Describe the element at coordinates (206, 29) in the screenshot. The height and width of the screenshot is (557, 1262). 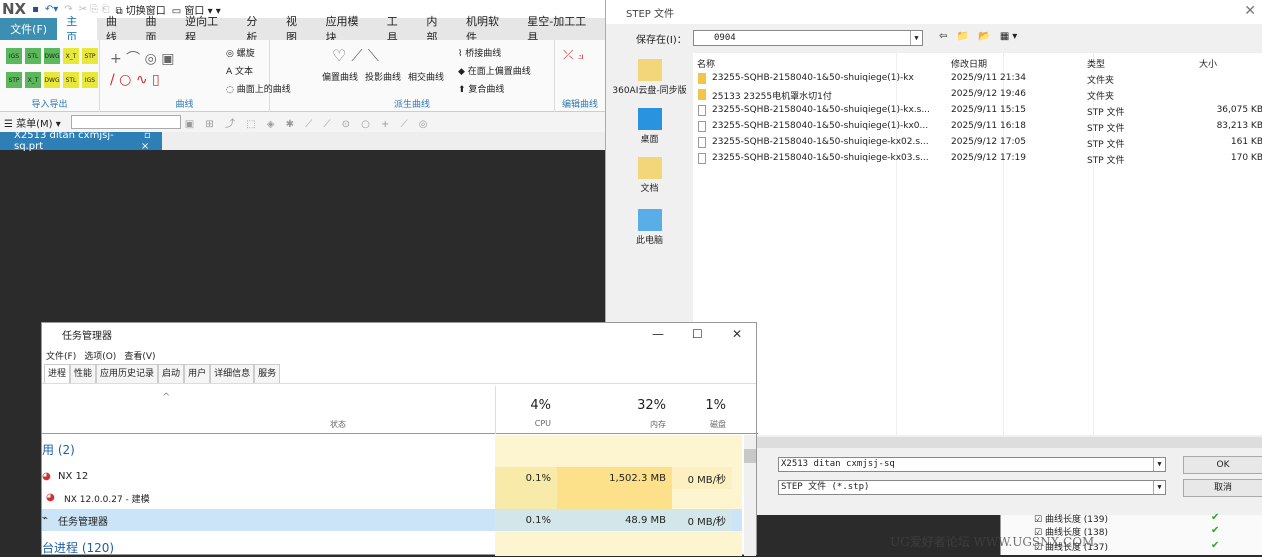
I see `tab-reverse: 逆向工程` at that location.